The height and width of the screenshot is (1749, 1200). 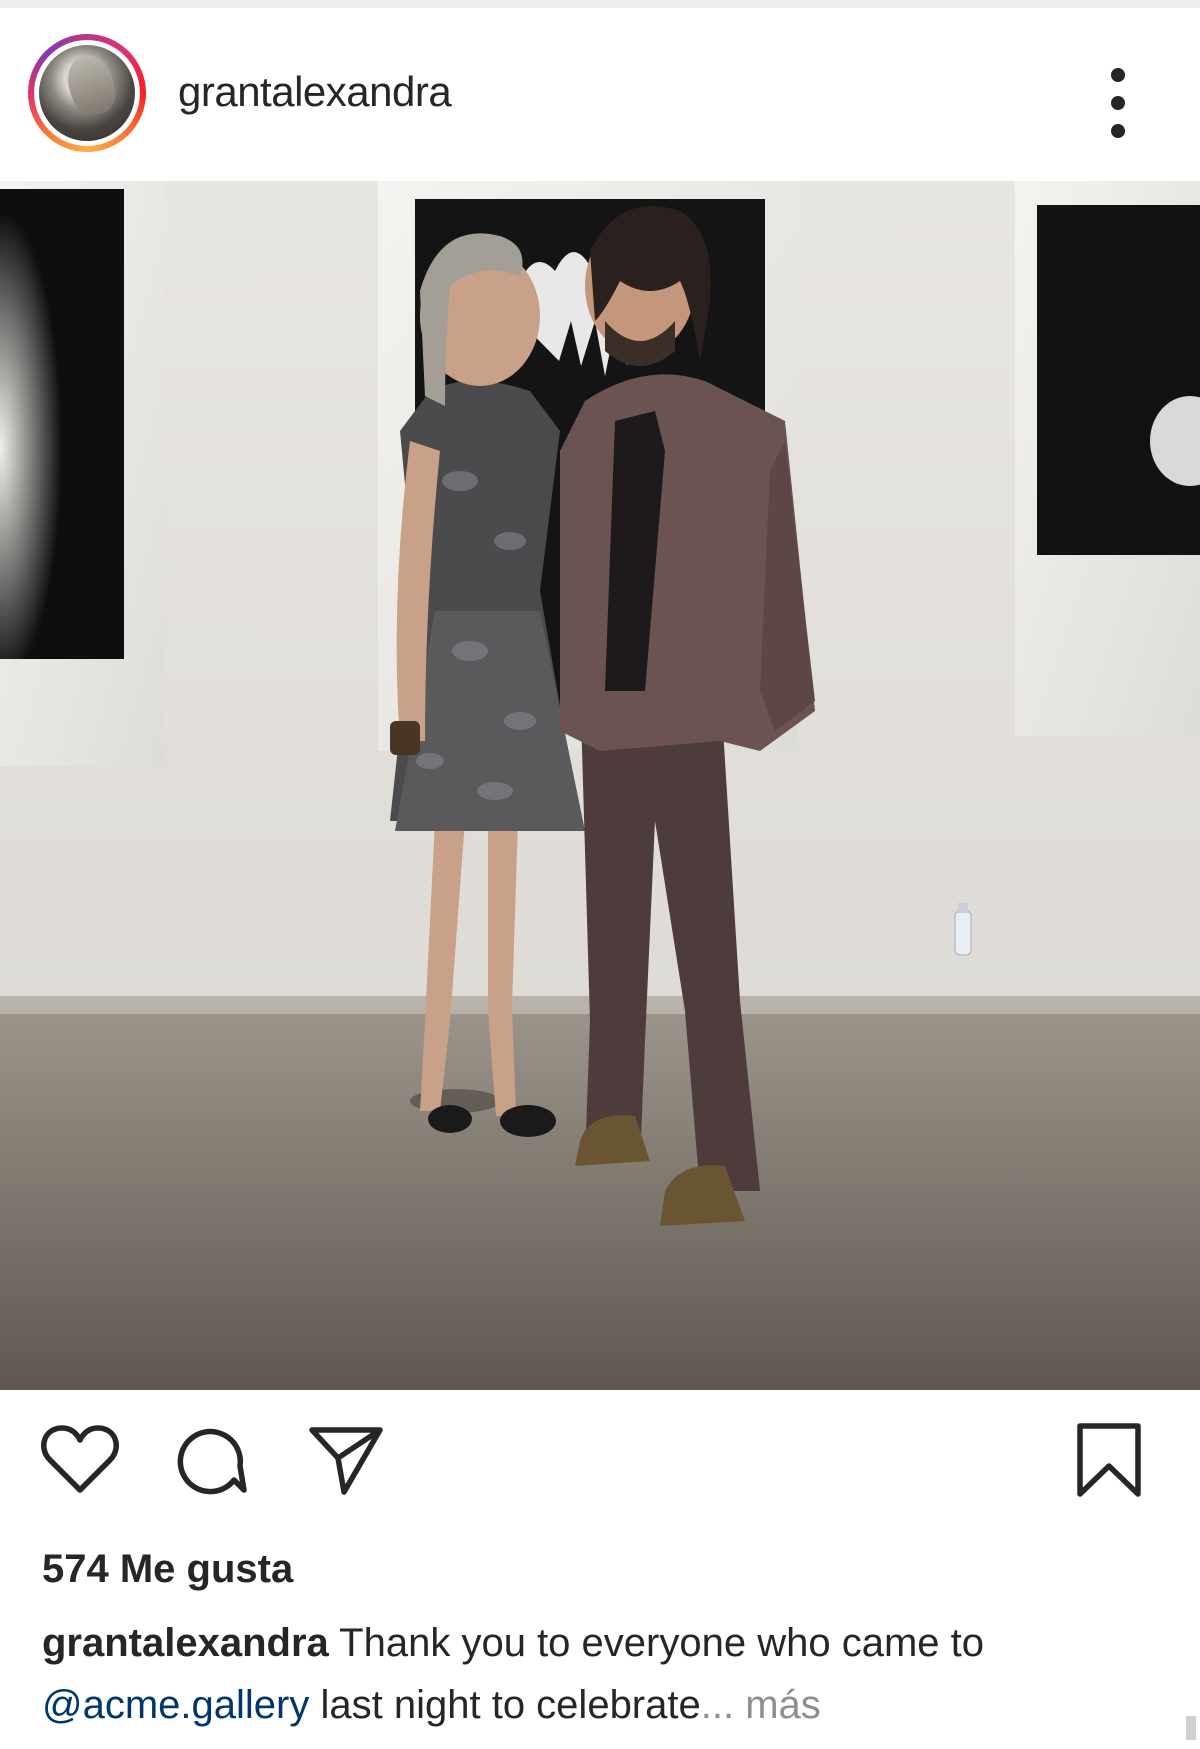 What do you see at coordinates (783, 1705) in the screenshot?
I see `caption-more-link: más` at bounding box center [783, 1705].